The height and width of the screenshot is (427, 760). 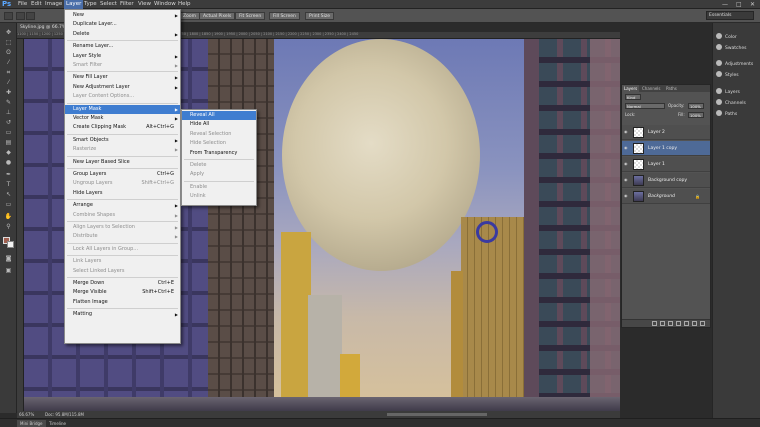 What do you see at coordinates (8, 152) in the screenshot?
I see `blur-tool-icon: ◆` at bounding box center [8, 152].